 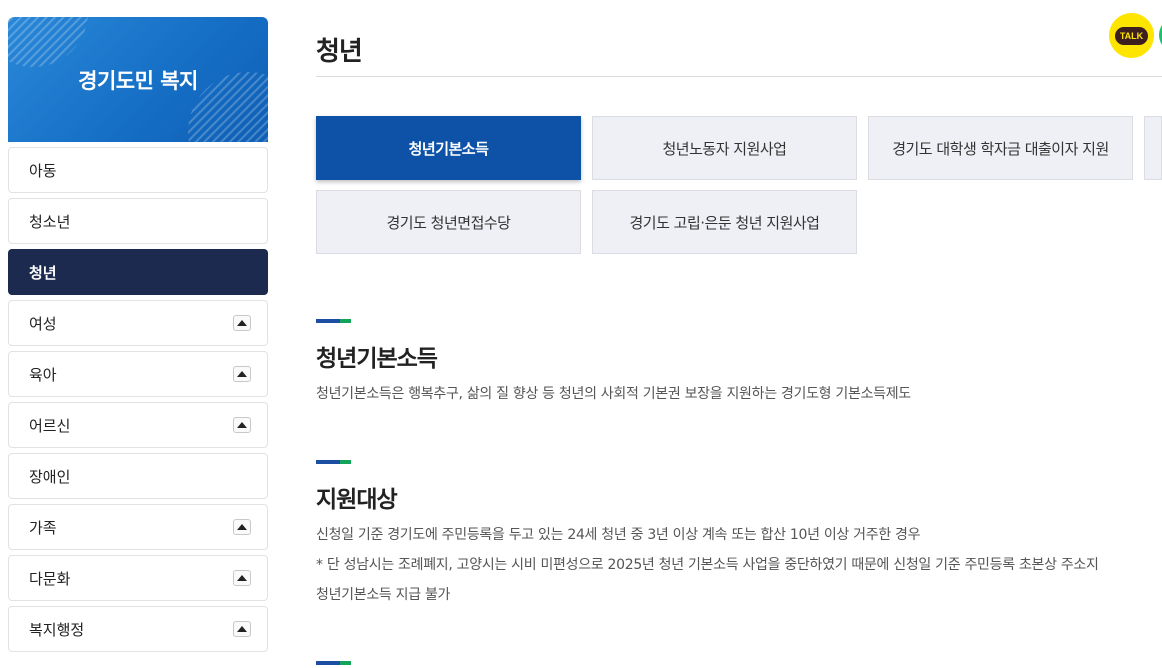 I want to click on kakaotalk-share-button: TALK, so click(x=1131, y=35).